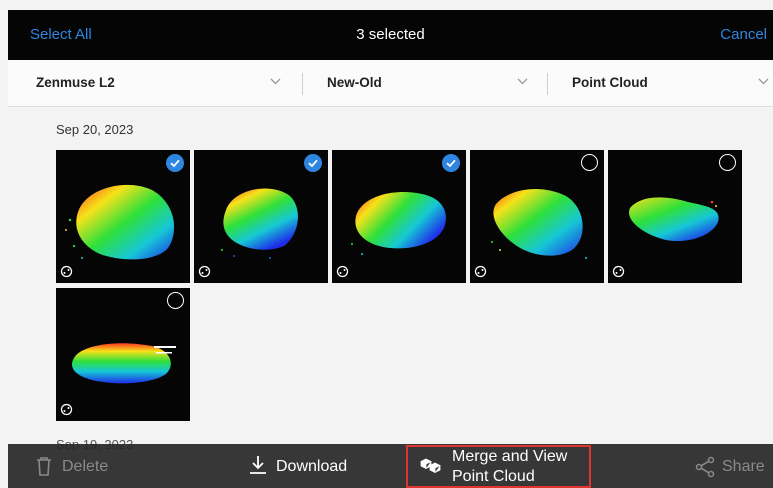 The height and width of the screenshot is (488, 773). I want to click on type-filter-label: Point Cloud, so click(610, 82).